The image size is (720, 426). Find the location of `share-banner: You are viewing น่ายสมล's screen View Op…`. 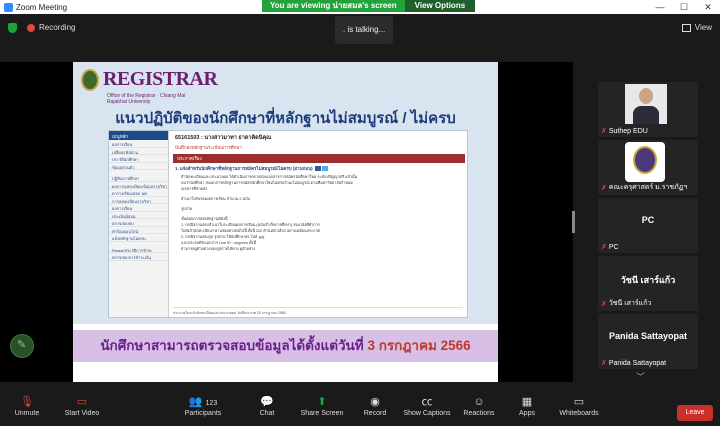

share-banner: You are viewing น่ายสมล's screen View Op… is located at coordinates (369, 6).